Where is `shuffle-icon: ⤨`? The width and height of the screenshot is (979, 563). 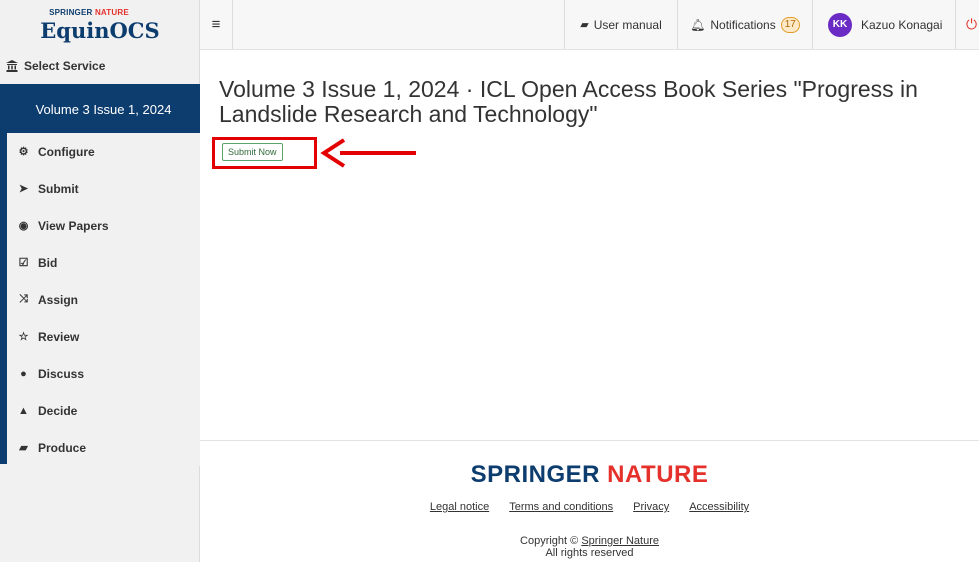 shuffle-icon: ⤨ is located at coordinates (23, 299).